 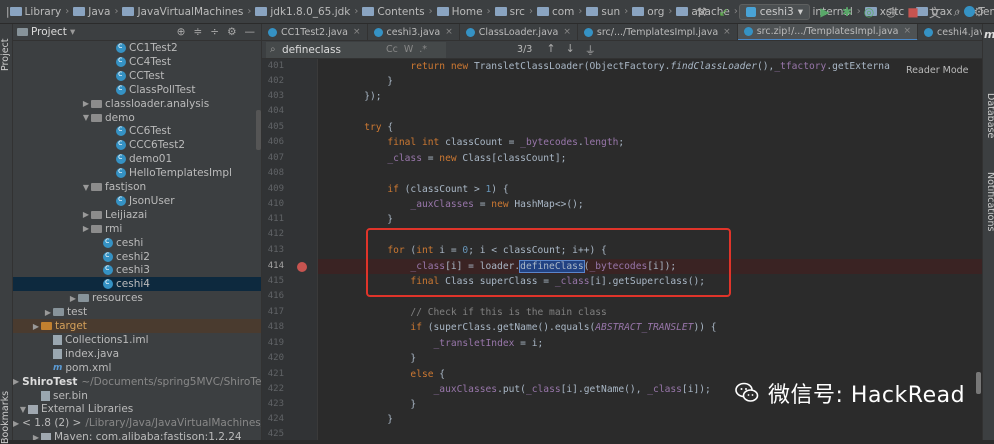 What do you see at coordinates (137, 326) in the screenshot?
I see `tree-row: ▶ target` at bounding box center [137, 326].